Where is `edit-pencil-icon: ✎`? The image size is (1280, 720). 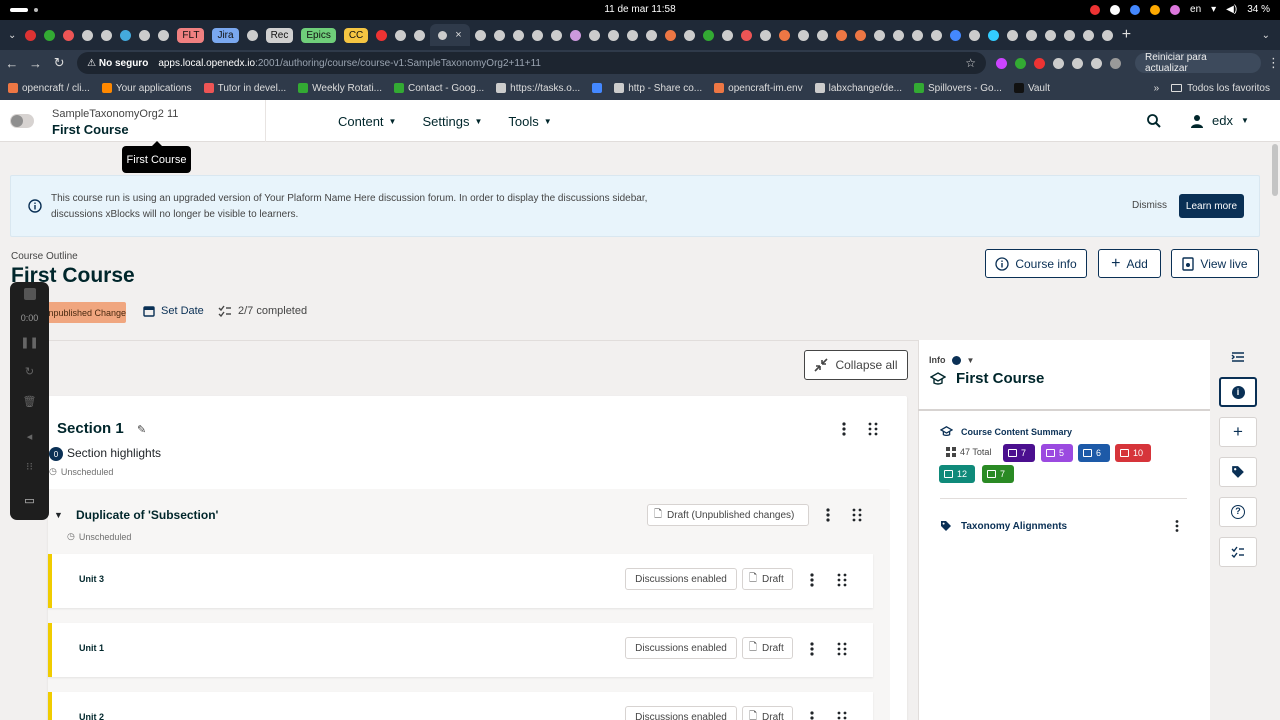
edit-pencil-icon: ✎ is located at coordinates (141, 429).